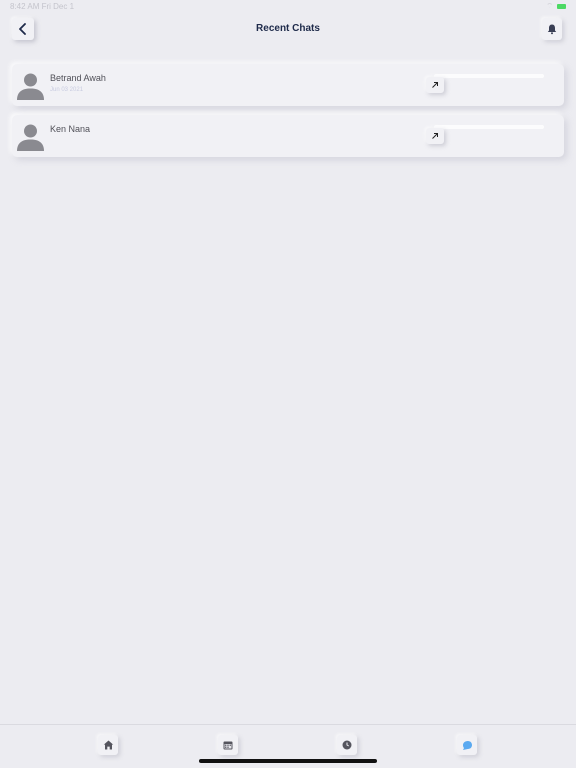 Image resolution: width=576 pixels, height=768 pixels. I want to click on bell-icon, so click(552, 29).